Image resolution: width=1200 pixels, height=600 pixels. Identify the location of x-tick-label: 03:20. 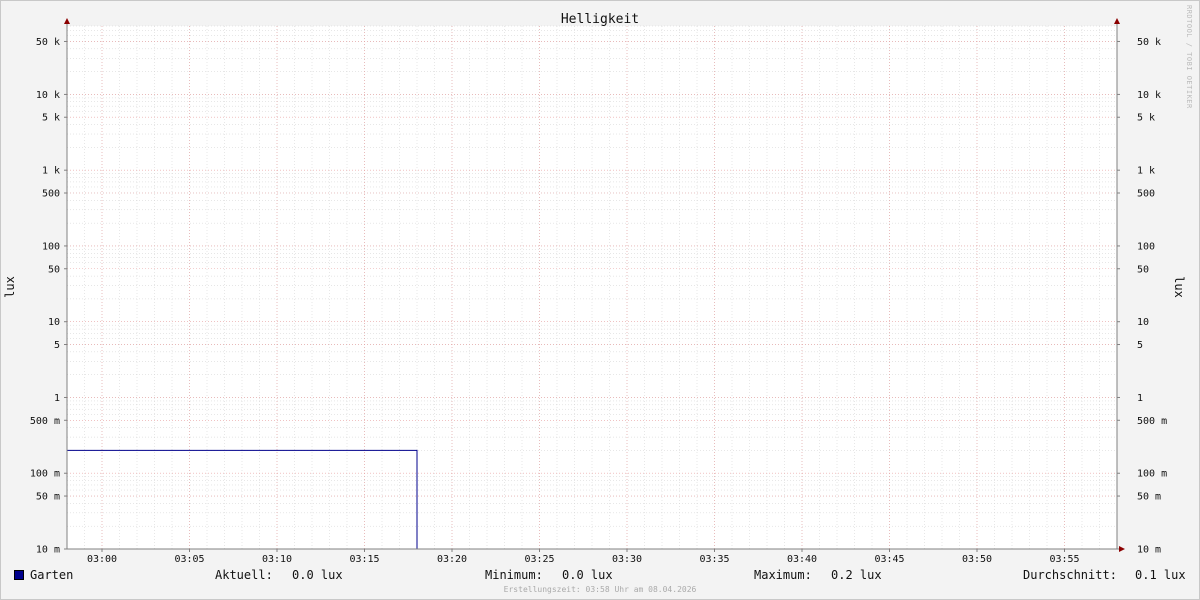
(452, 559).